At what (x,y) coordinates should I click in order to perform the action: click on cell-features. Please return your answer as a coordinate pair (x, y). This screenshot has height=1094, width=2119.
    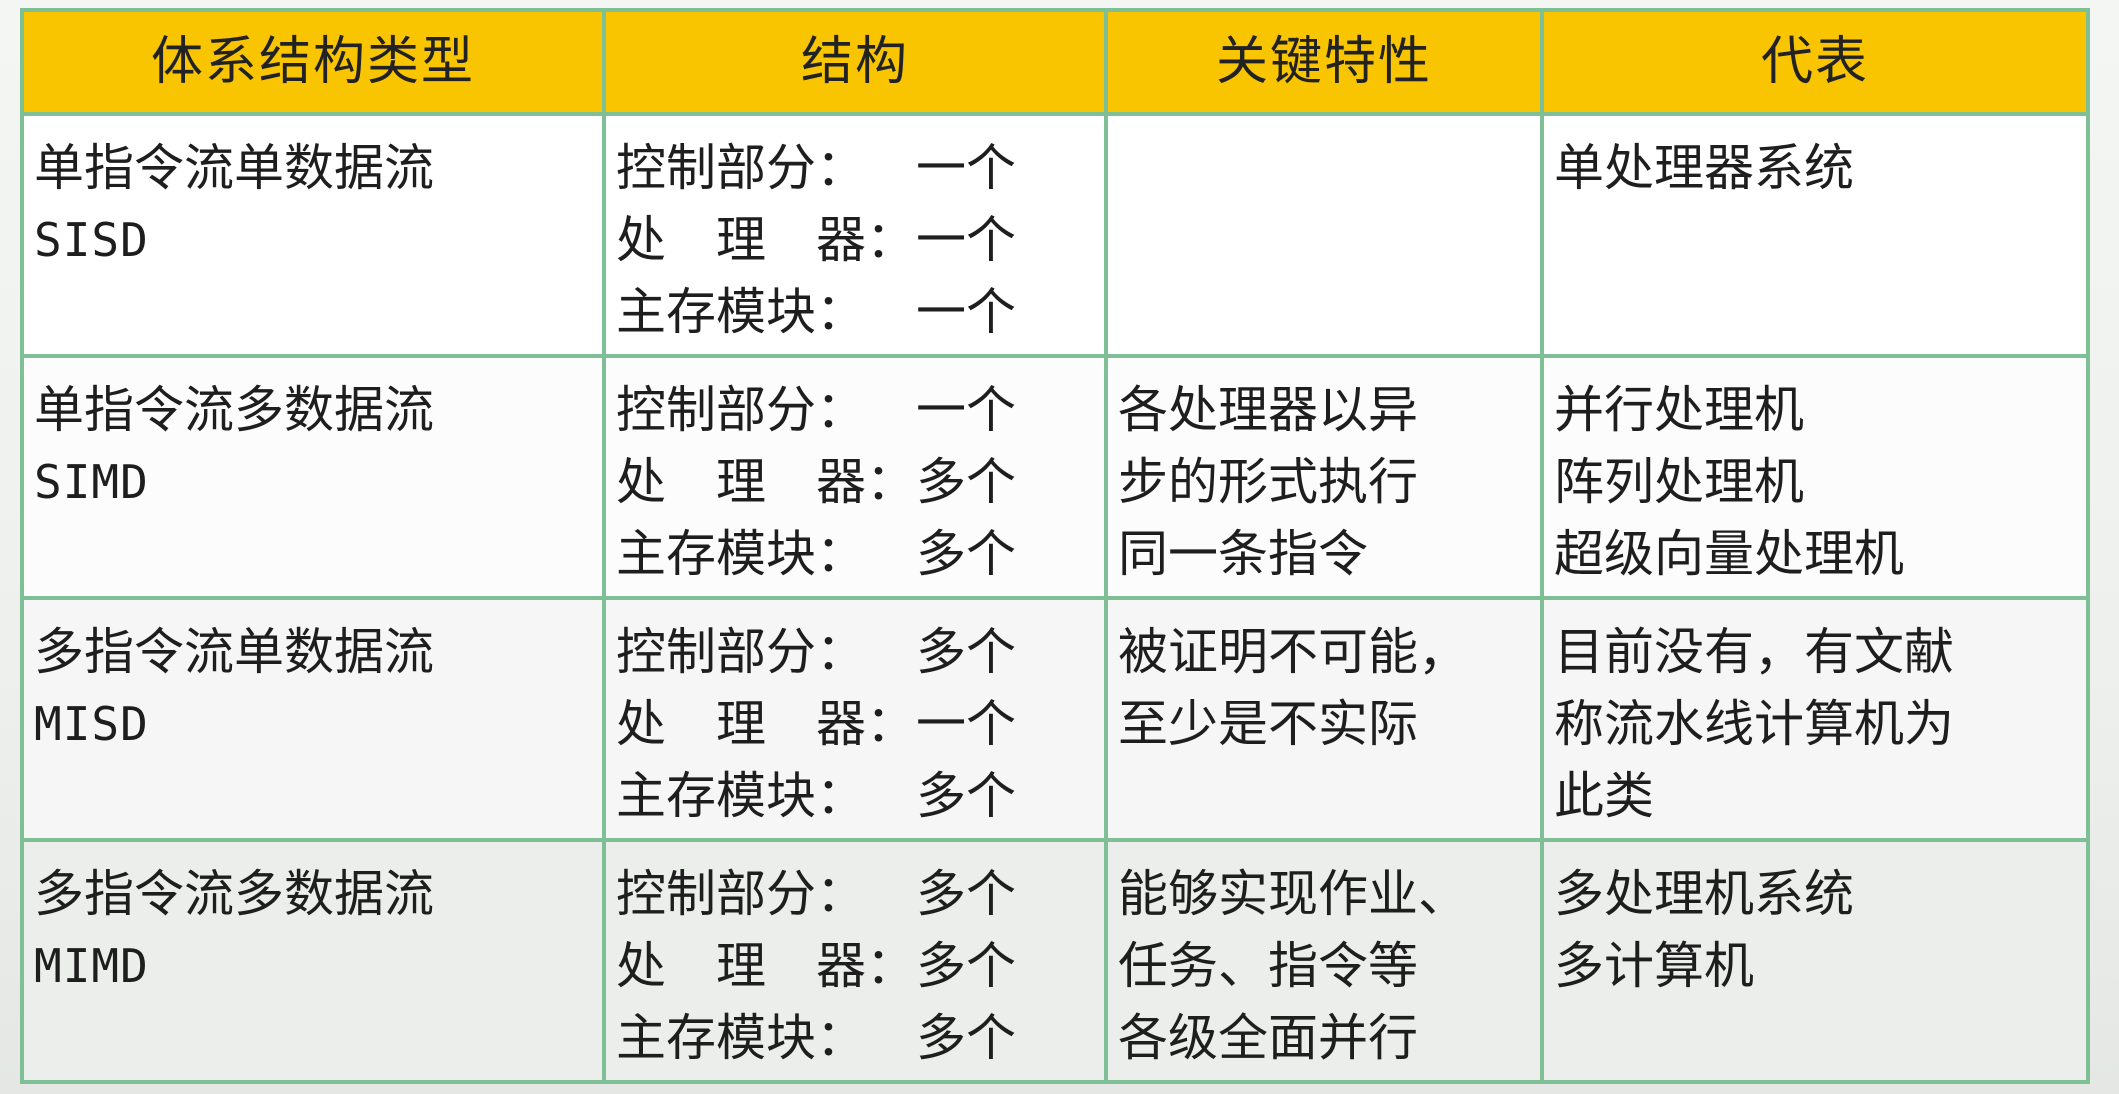
    Looking at the image, I should click on (1324, 235).